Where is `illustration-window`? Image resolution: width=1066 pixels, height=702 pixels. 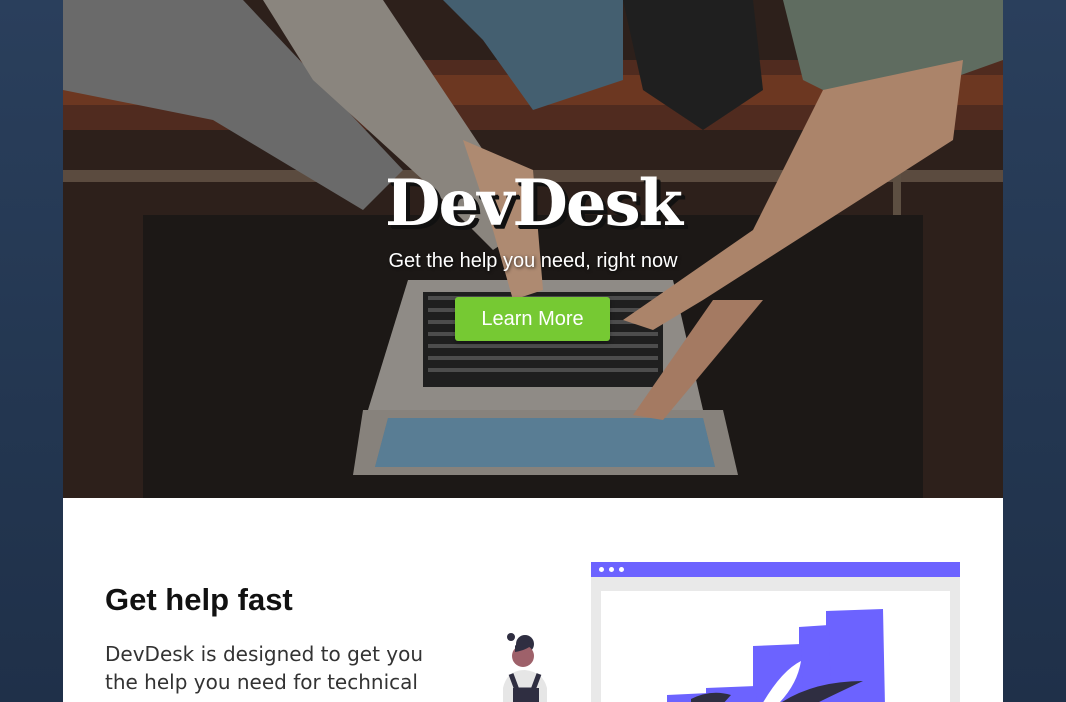
illustration-window is located at coordinates (775, 632).